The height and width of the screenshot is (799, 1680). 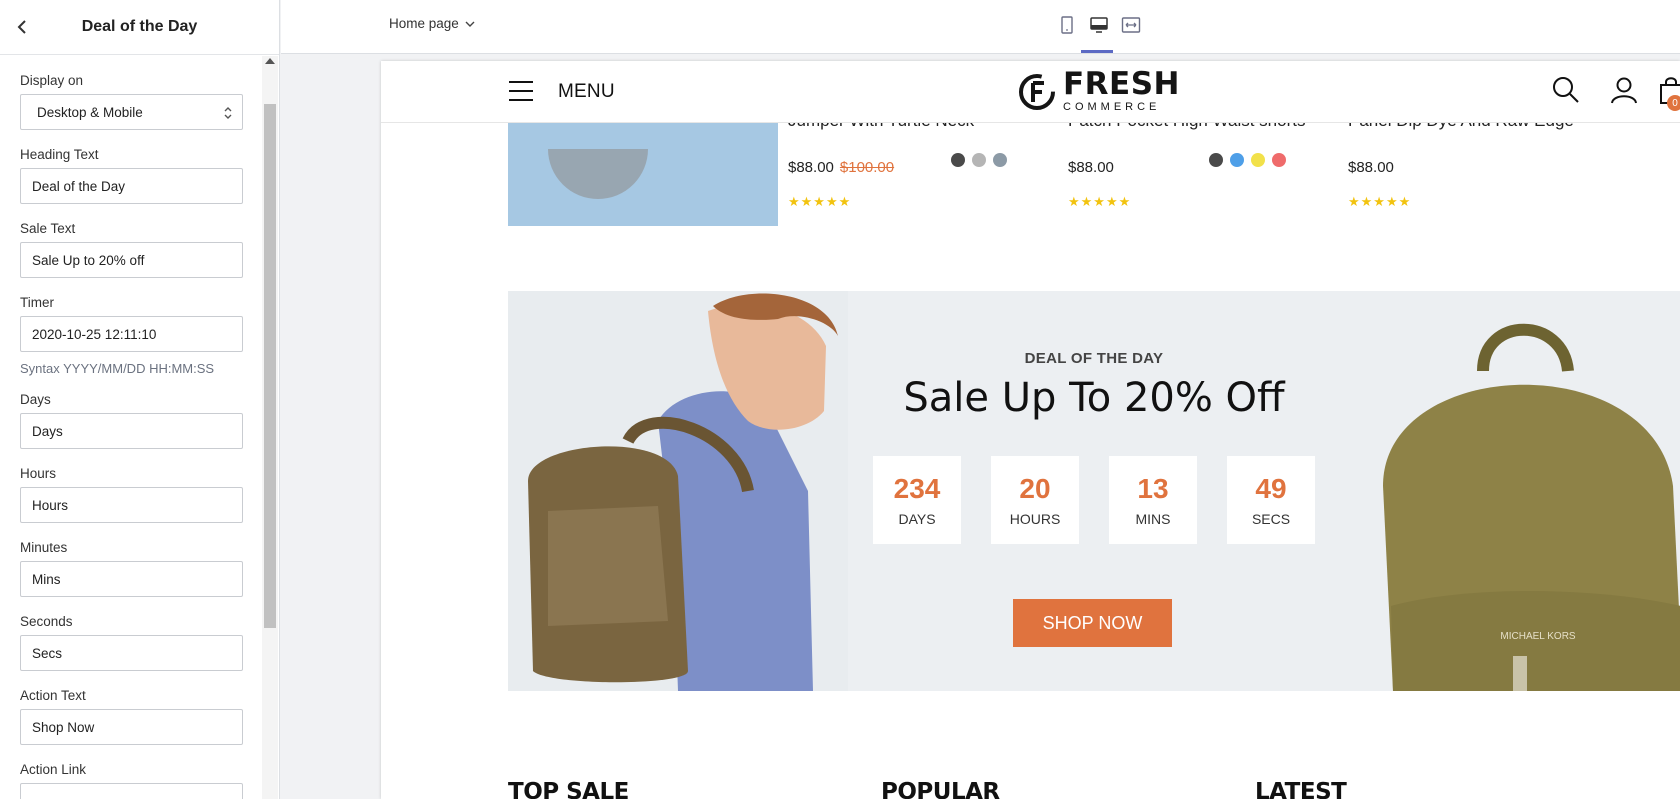 What do you see at coordinates (131, 791) in the screenshot?
I see `action-link-input` at bounding box center [131, 791].